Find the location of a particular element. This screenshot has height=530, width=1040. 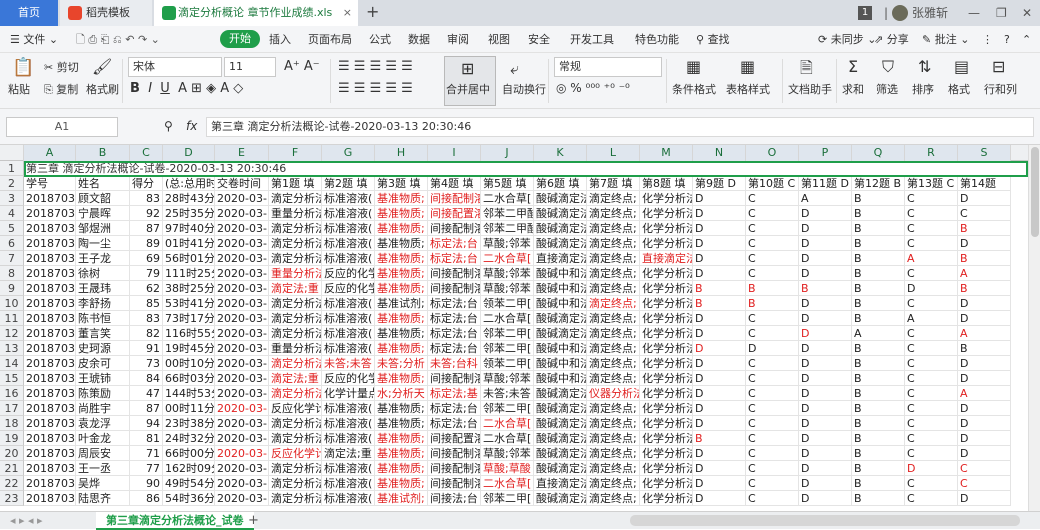

align-left-buttons: ☰ ☰ ☰ ☰ ☰ is located at coordinates (375, 88).